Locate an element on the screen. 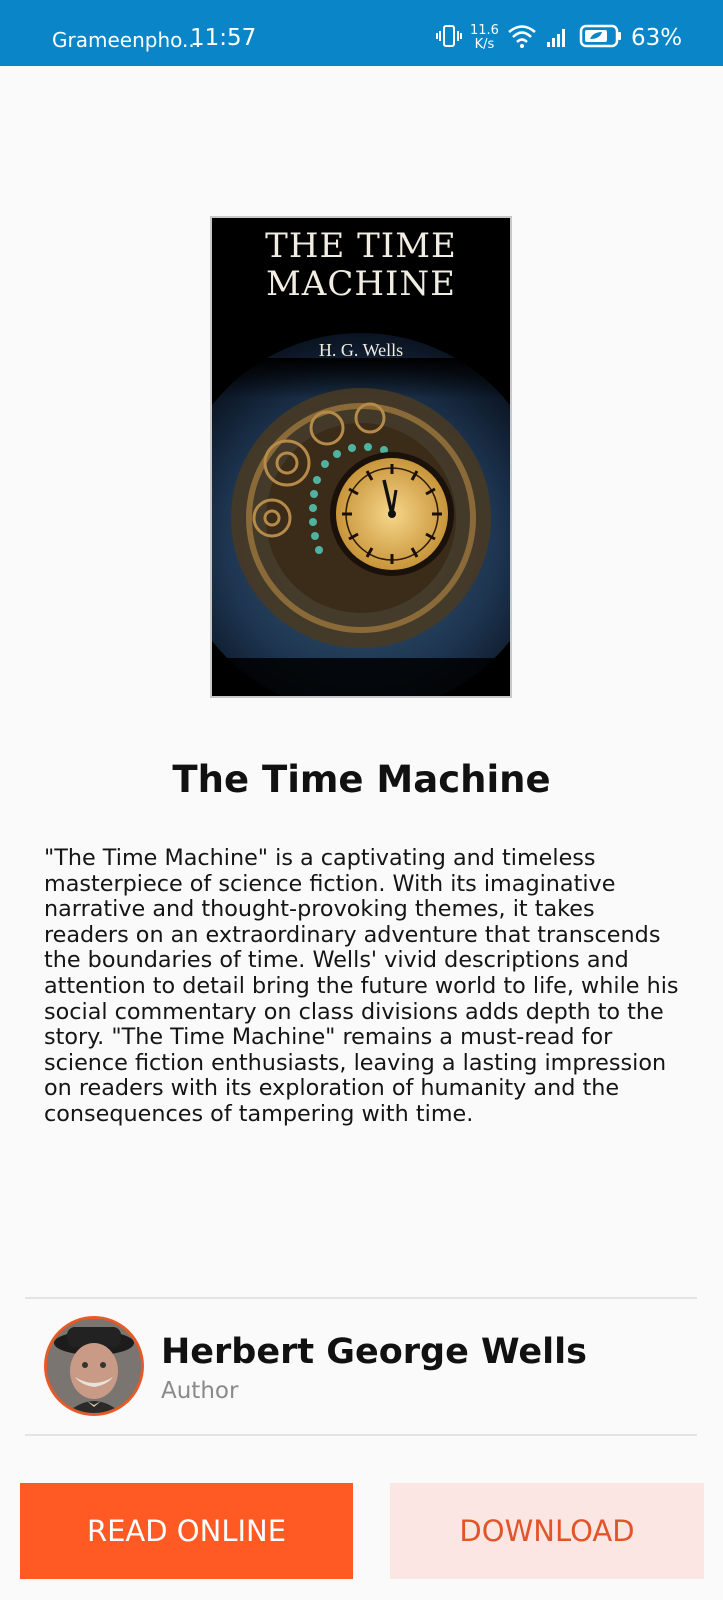 This screenshot has width=723, height=1600. author-row: Herbert George Wells Author is located at coordinates (364, 1366).